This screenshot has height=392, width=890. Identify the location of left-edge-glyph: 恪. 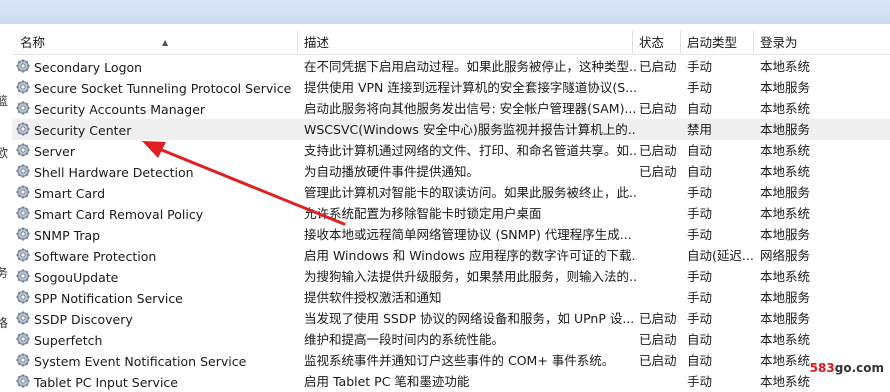
(4, 323).